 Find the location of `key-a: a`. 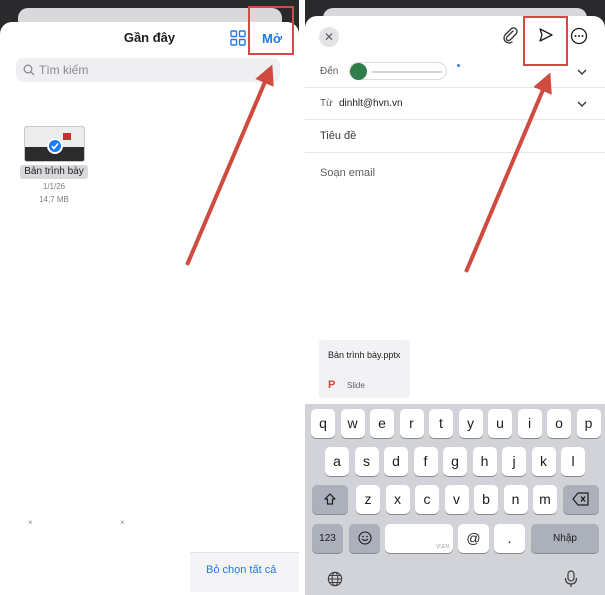

key-a: a is located at coordinates (337, 461).